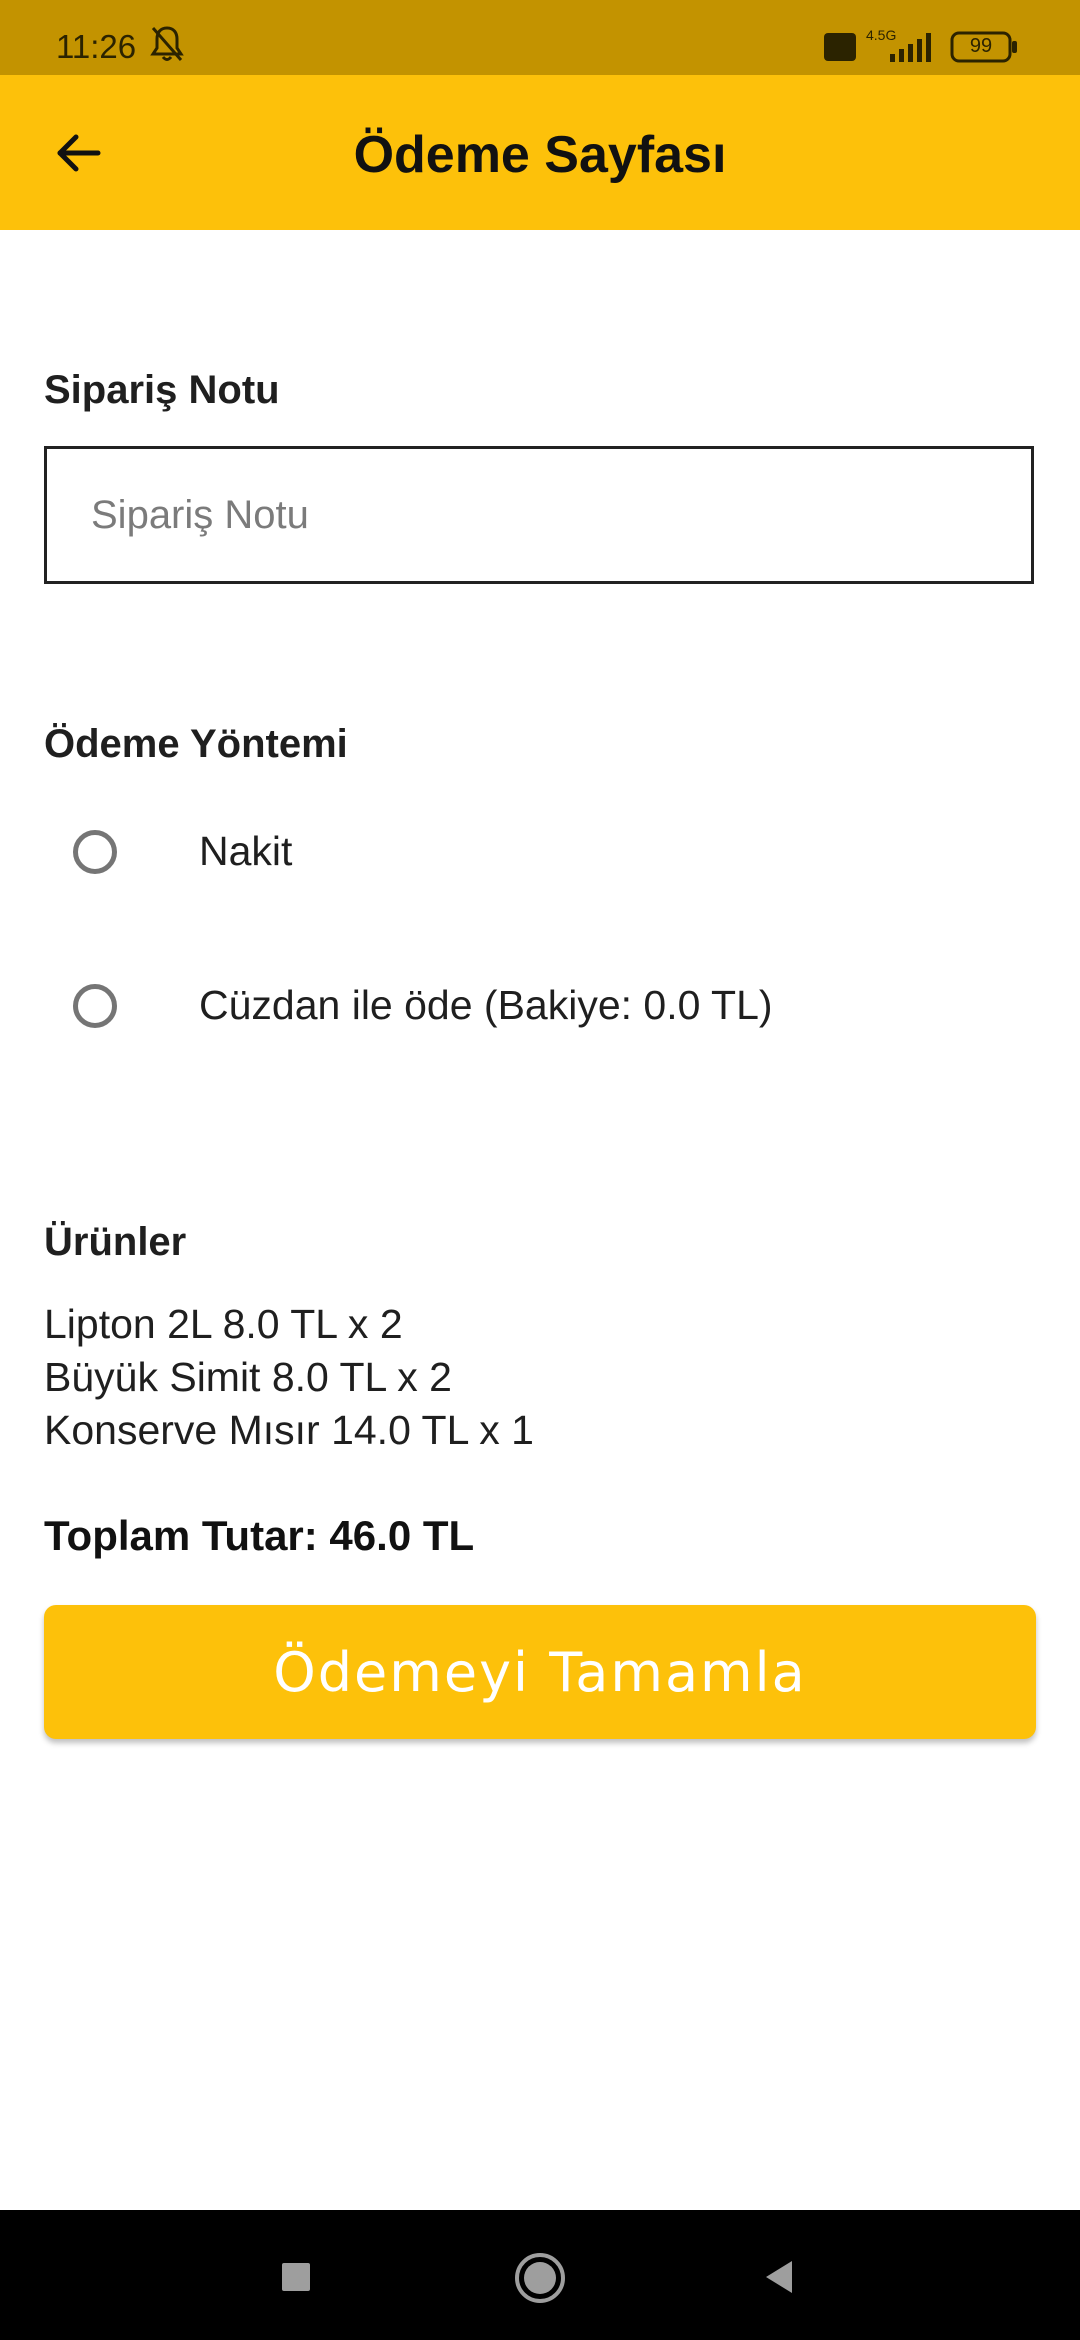 The height and width of the screenshot is (2340, 1080). I want to click on volte-icon, so click(840, 47).